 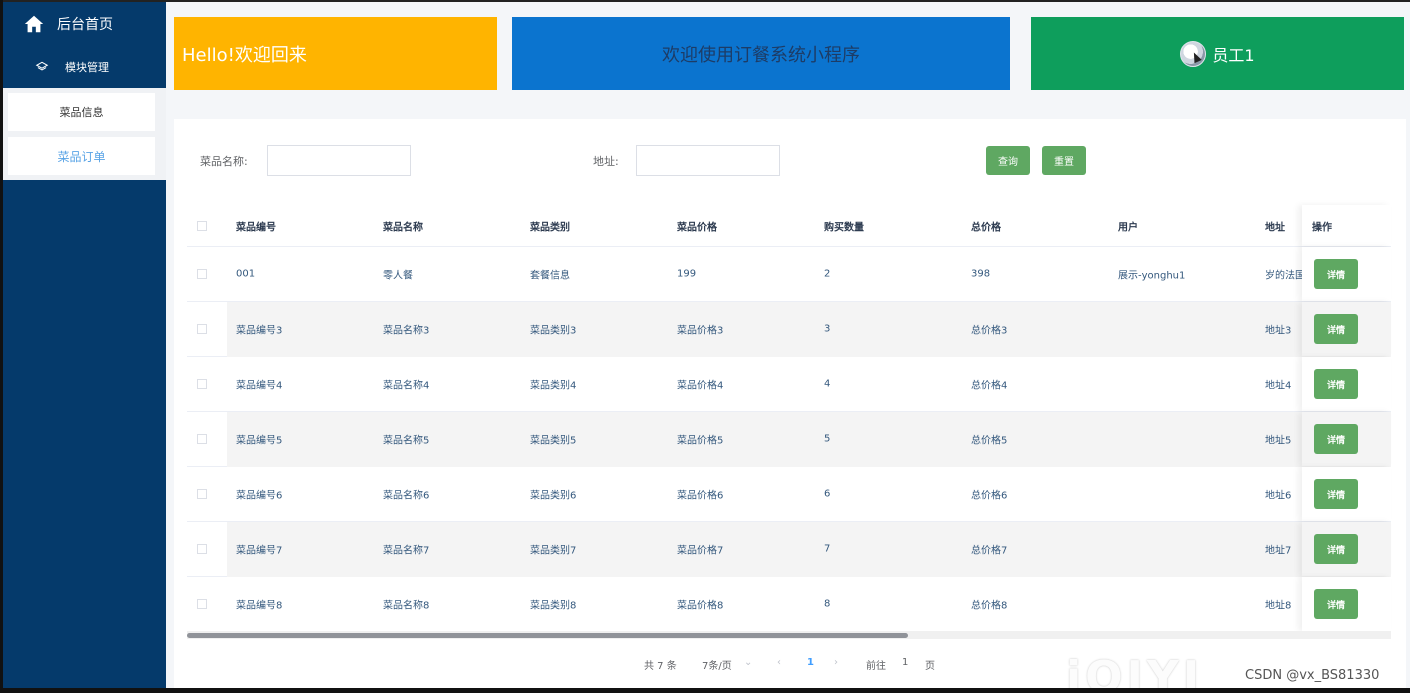 What do you see at coordinates (1346, 225) in the screenshot?
I see `op-column-header: 操作` at bounding box center [1346, 225].